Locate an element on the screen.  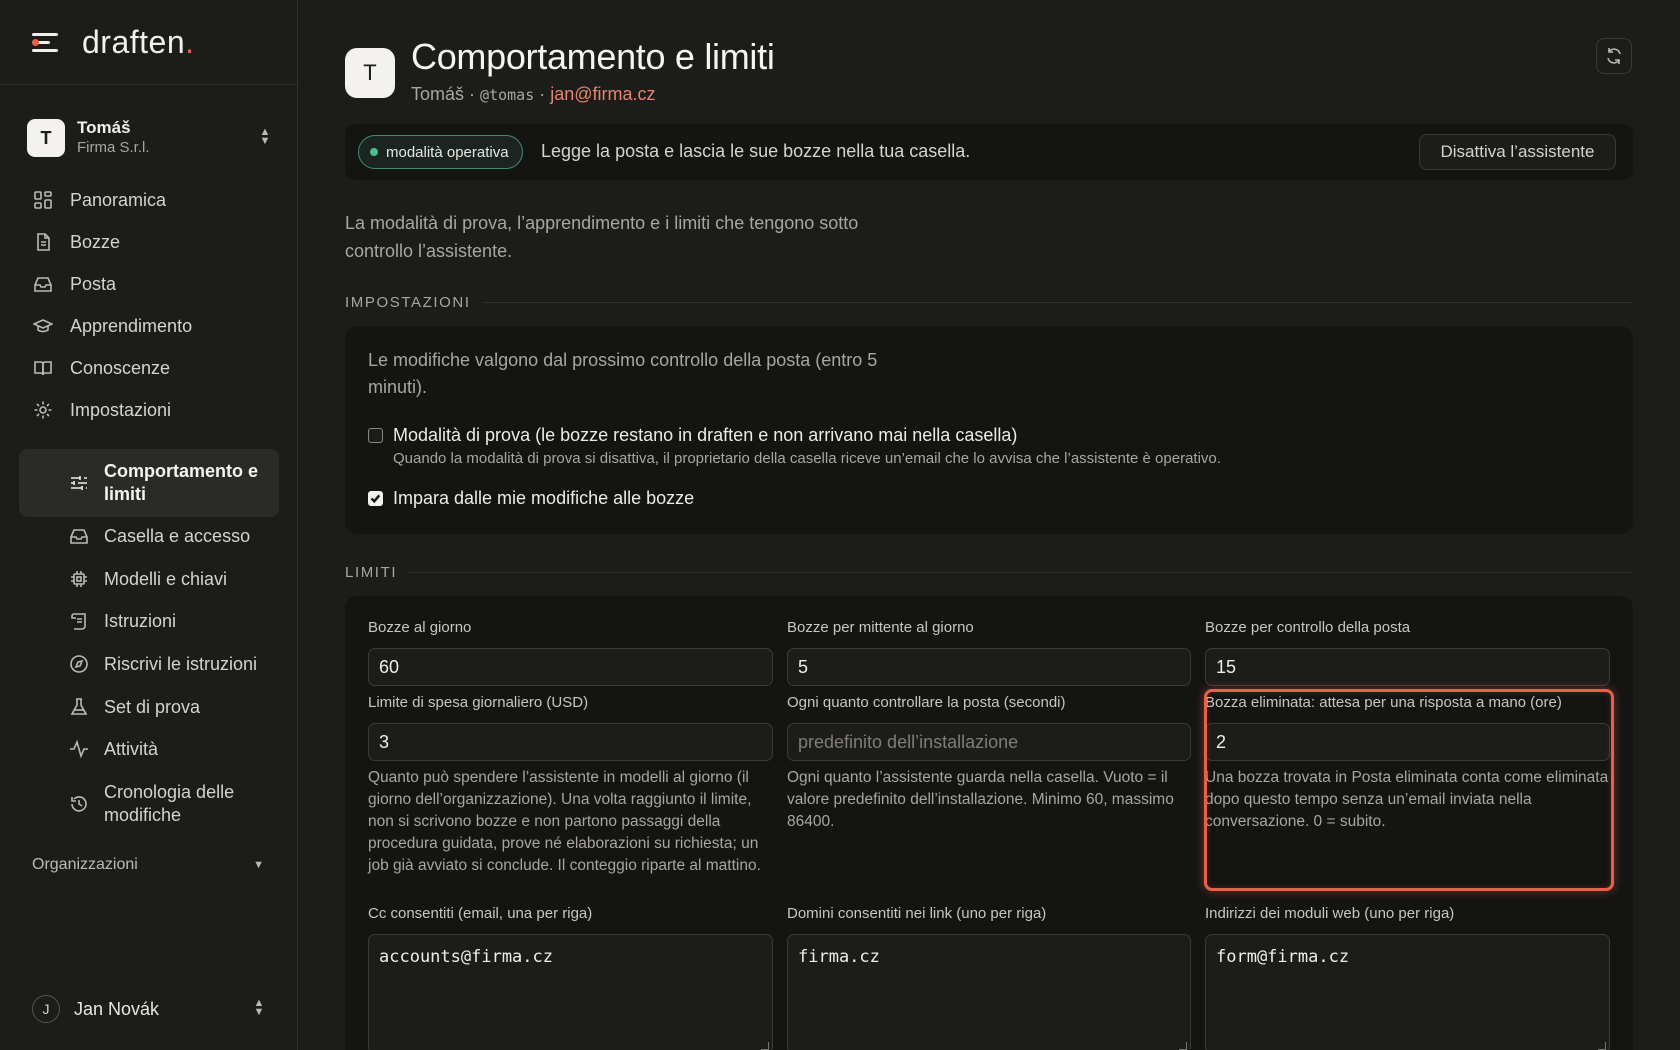
account-name: Tomáš is located at coordinates (104, 127).